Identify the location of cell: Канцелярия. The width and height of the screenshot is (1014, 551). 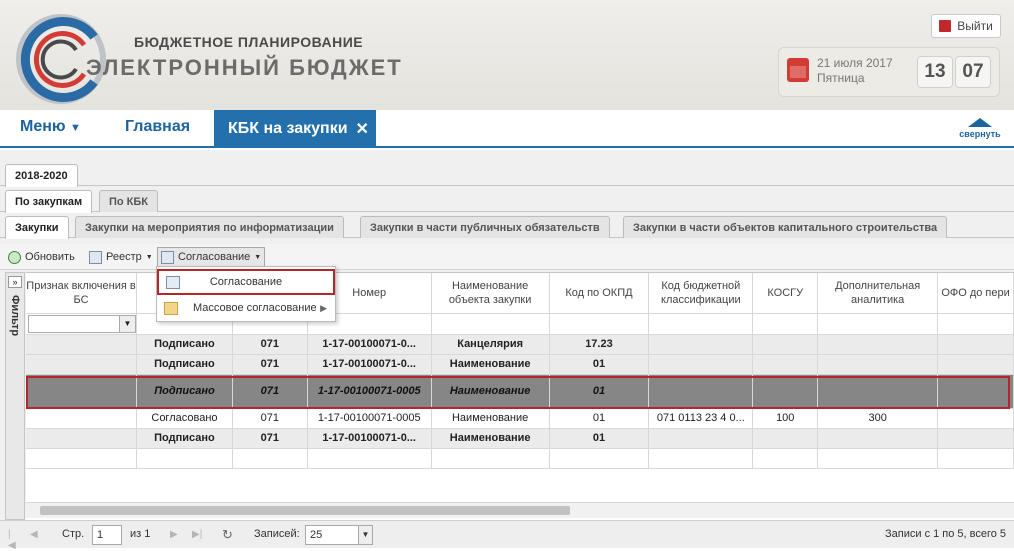
(490, 344).